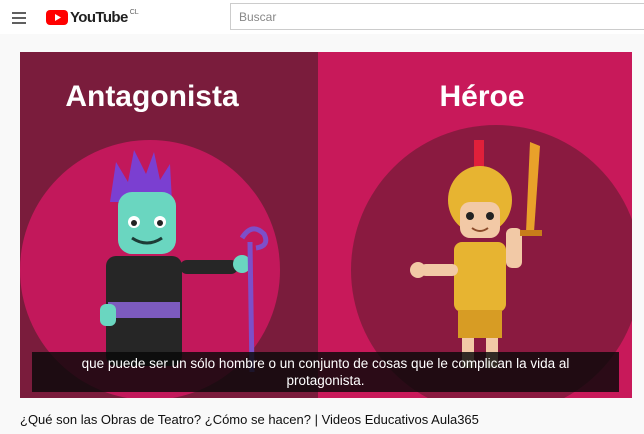 Image resolution: width=644 pixels, height=434 pixels. Describe the element at coordinates (99, 17) in the screenshot. I see `logo-text: YouTube` at that location.